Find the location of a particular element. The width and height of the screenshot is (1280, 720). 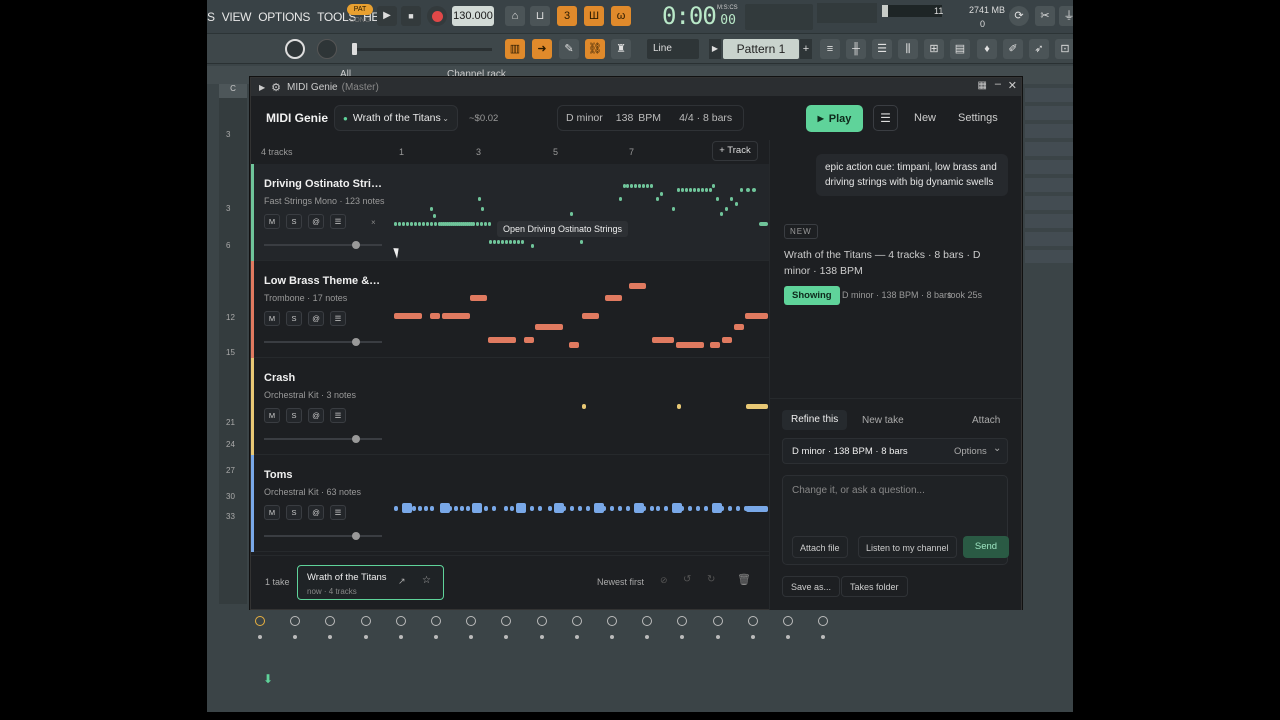

brush-icon: ✎ is located at coordinates (569, 49).